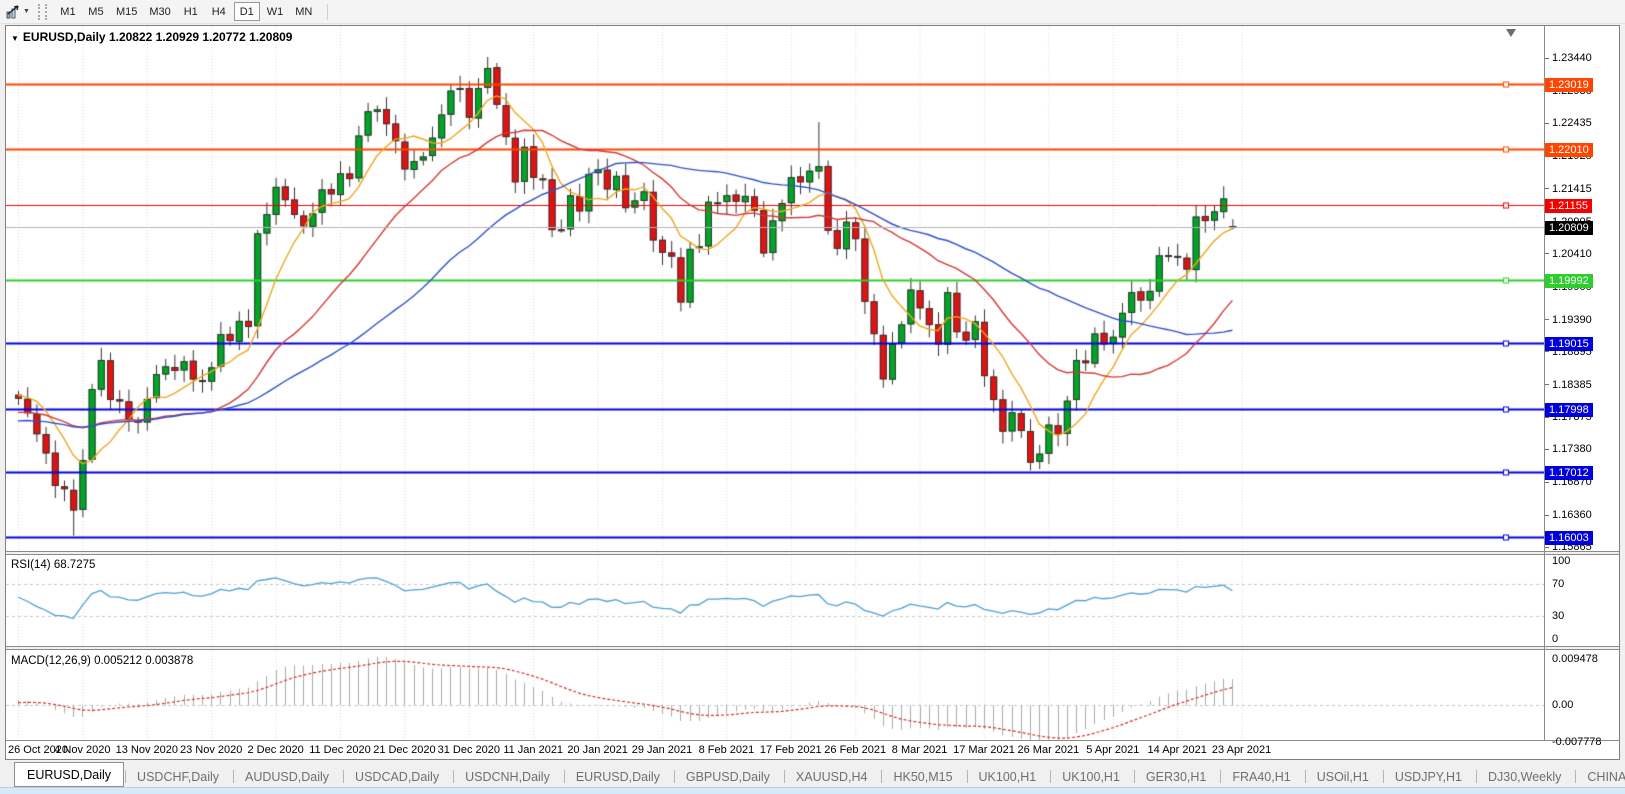  Describe the element at coordinates (1568, 254) in the screenshot. I see `price-axis-label: 1.20410` at that location.